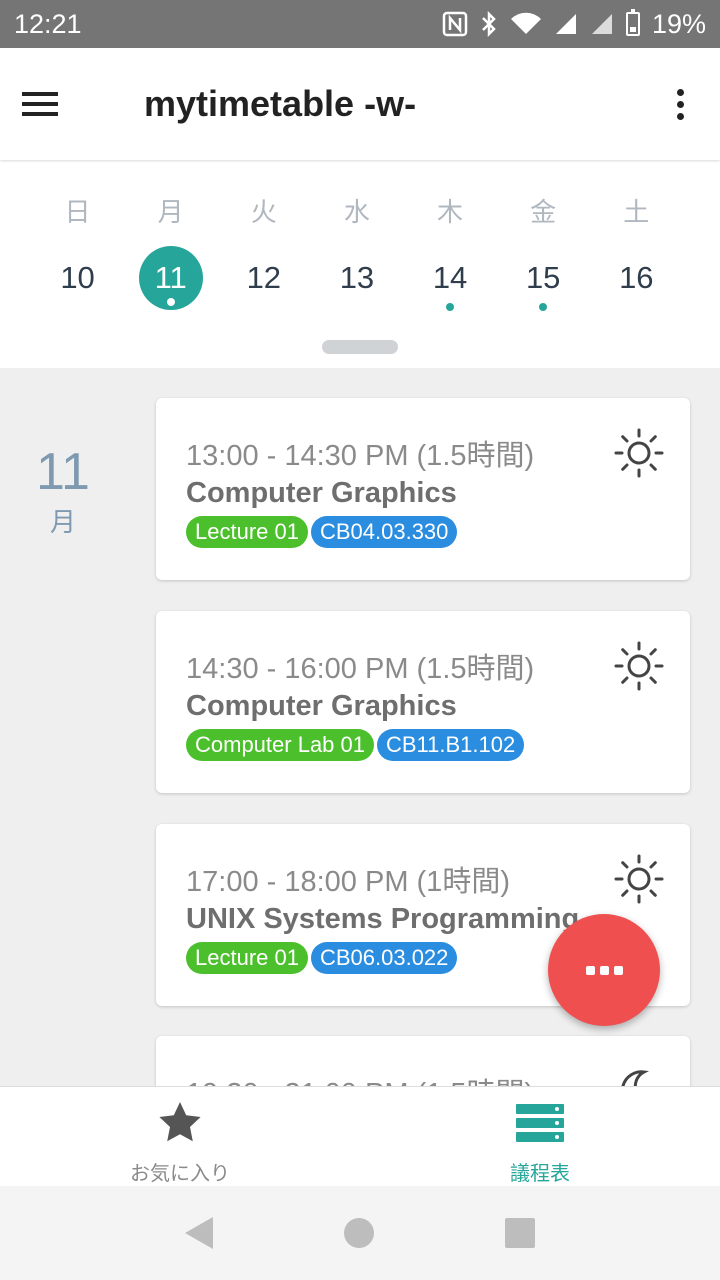 The height and width of the screenshot is (1280, 720). I want to click on date-cell: 13, so click(357, 278).